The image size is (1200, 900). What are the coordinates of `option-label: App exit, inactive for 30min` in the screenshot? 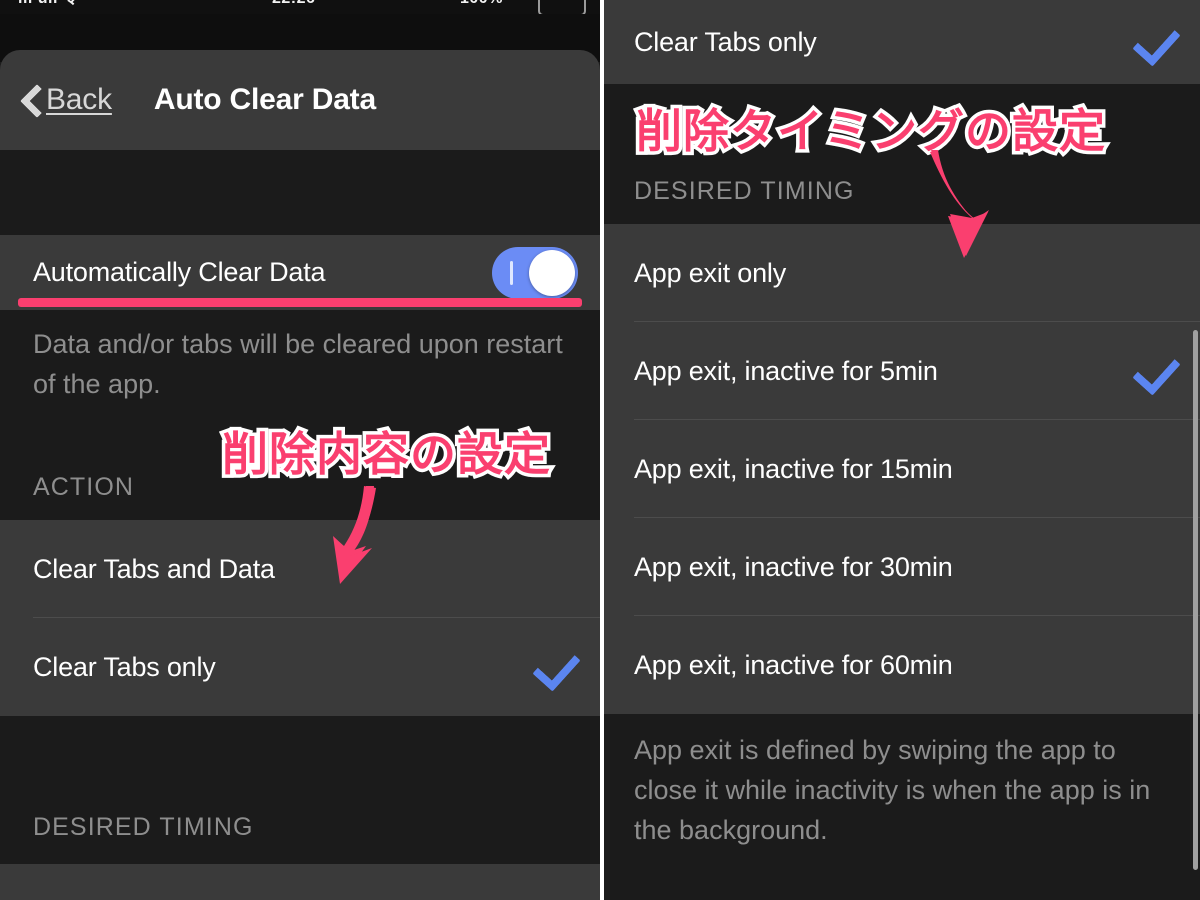 It's located at (793, 566).